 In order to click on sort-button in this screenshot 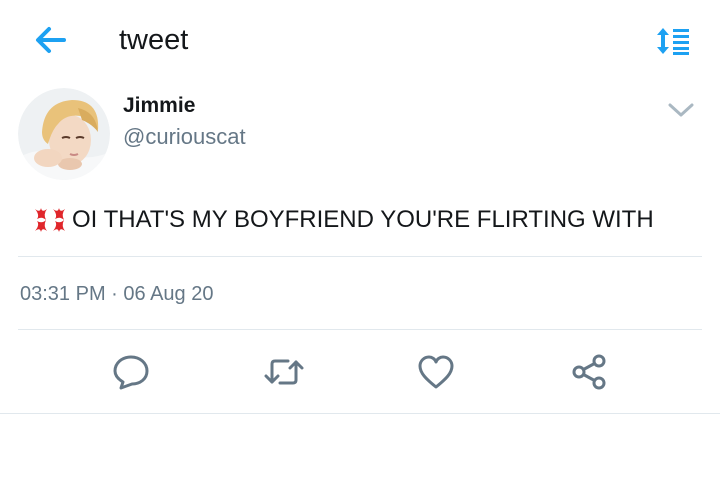, I will do `click(673, 41)`.